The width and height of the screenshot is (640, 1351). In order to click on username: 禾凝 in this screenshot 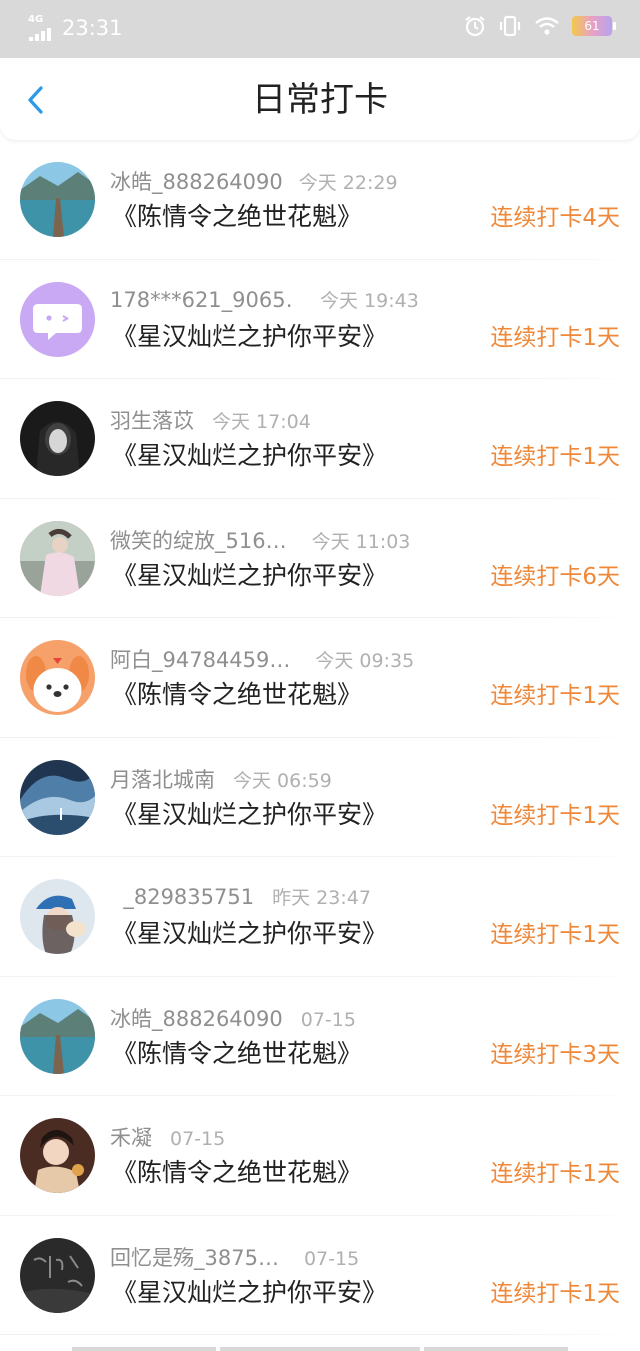, I will do `click(131, 1137)`.